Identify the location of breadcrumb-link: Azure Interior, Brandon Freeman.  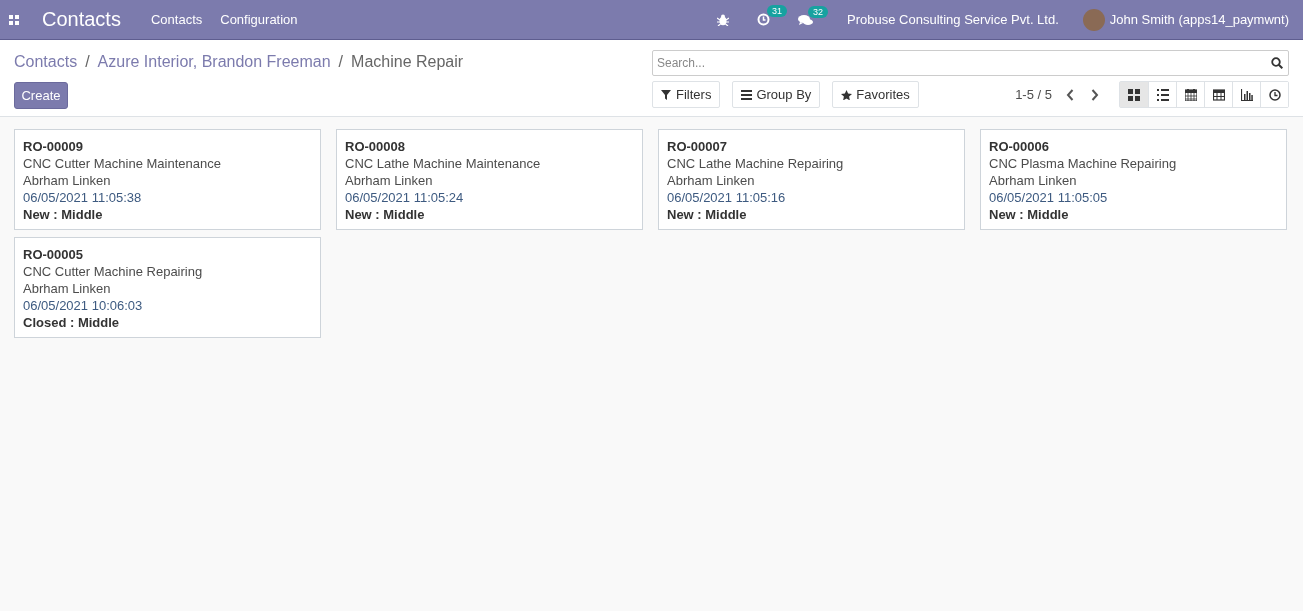
(214, 62).